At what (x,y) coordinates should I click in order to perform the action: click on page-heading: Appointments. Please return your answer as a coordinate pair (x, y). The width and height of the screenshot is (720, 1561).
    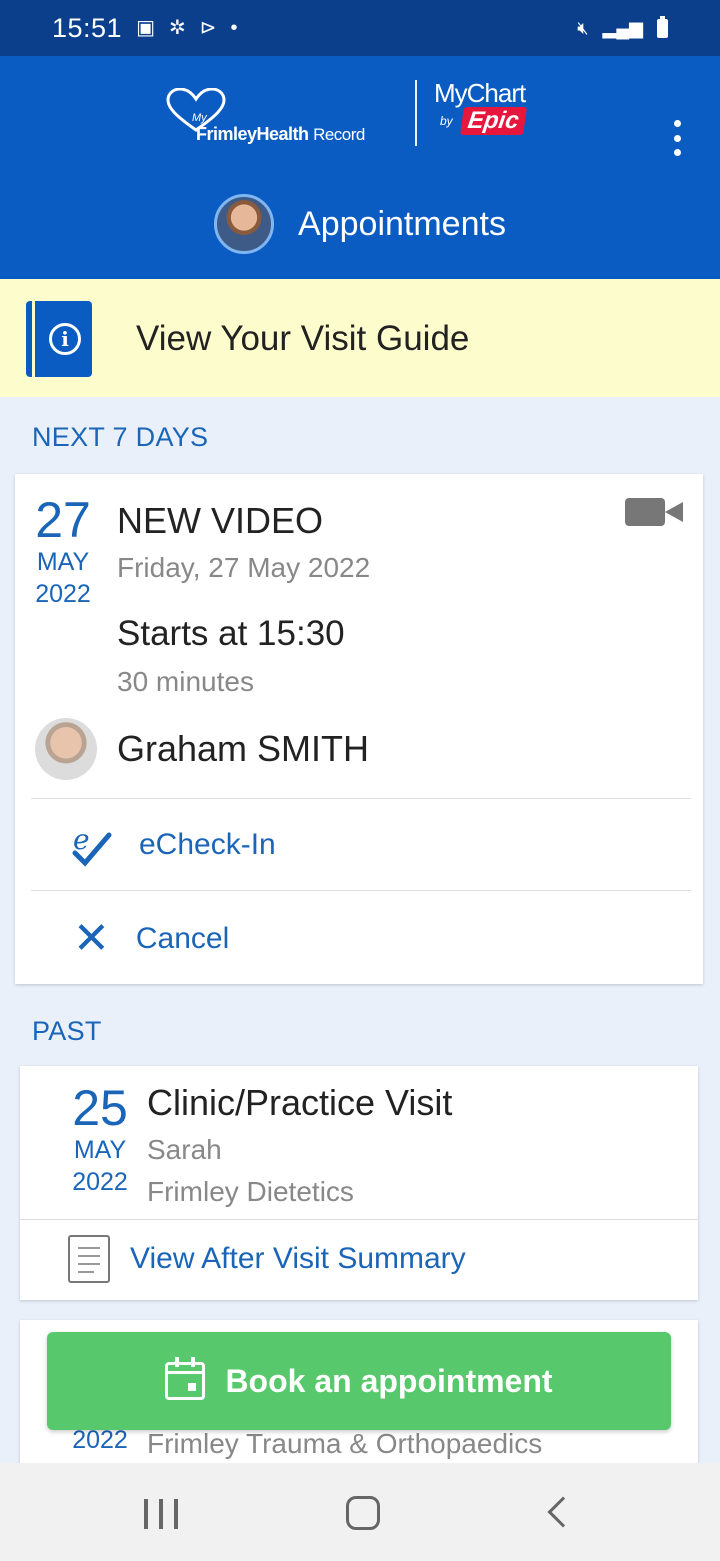
    Looking at the image, I should click on (360, 224).